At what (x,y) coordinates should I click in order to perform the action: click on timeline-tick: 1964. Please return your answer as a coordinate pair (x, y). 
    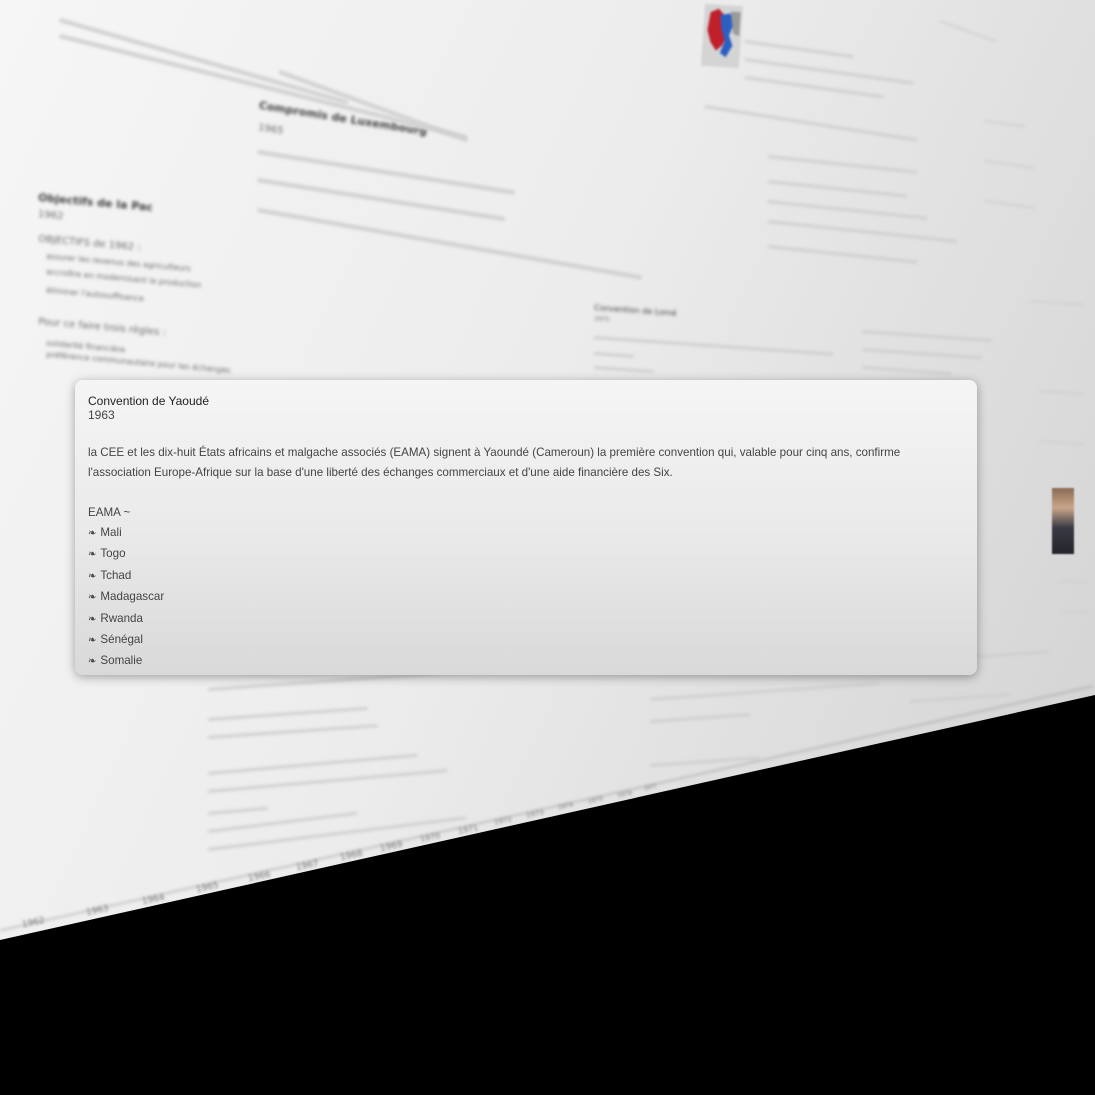
    Looking at the image, I should click on (153, 900).